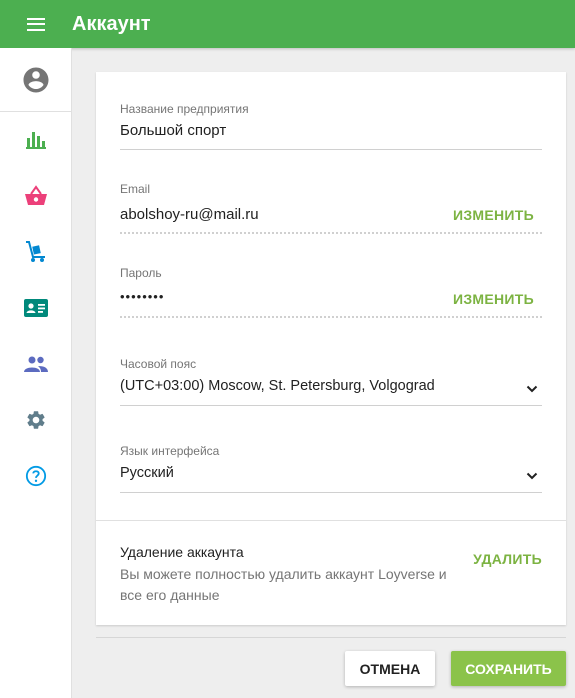 This screenshot has height=698, width=575. I want to click on sidebar-item-inventory, so click(35, 252).